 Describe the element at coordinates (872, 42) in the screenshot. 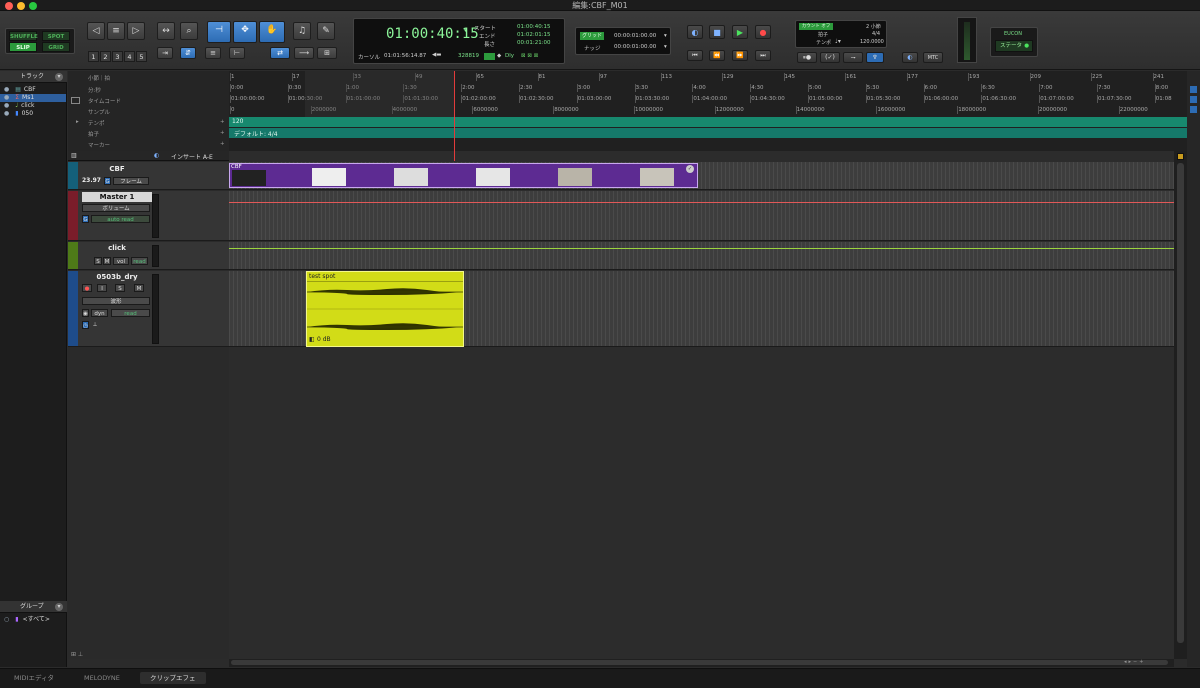

I see `tempo-value: 120.0000` at that location.